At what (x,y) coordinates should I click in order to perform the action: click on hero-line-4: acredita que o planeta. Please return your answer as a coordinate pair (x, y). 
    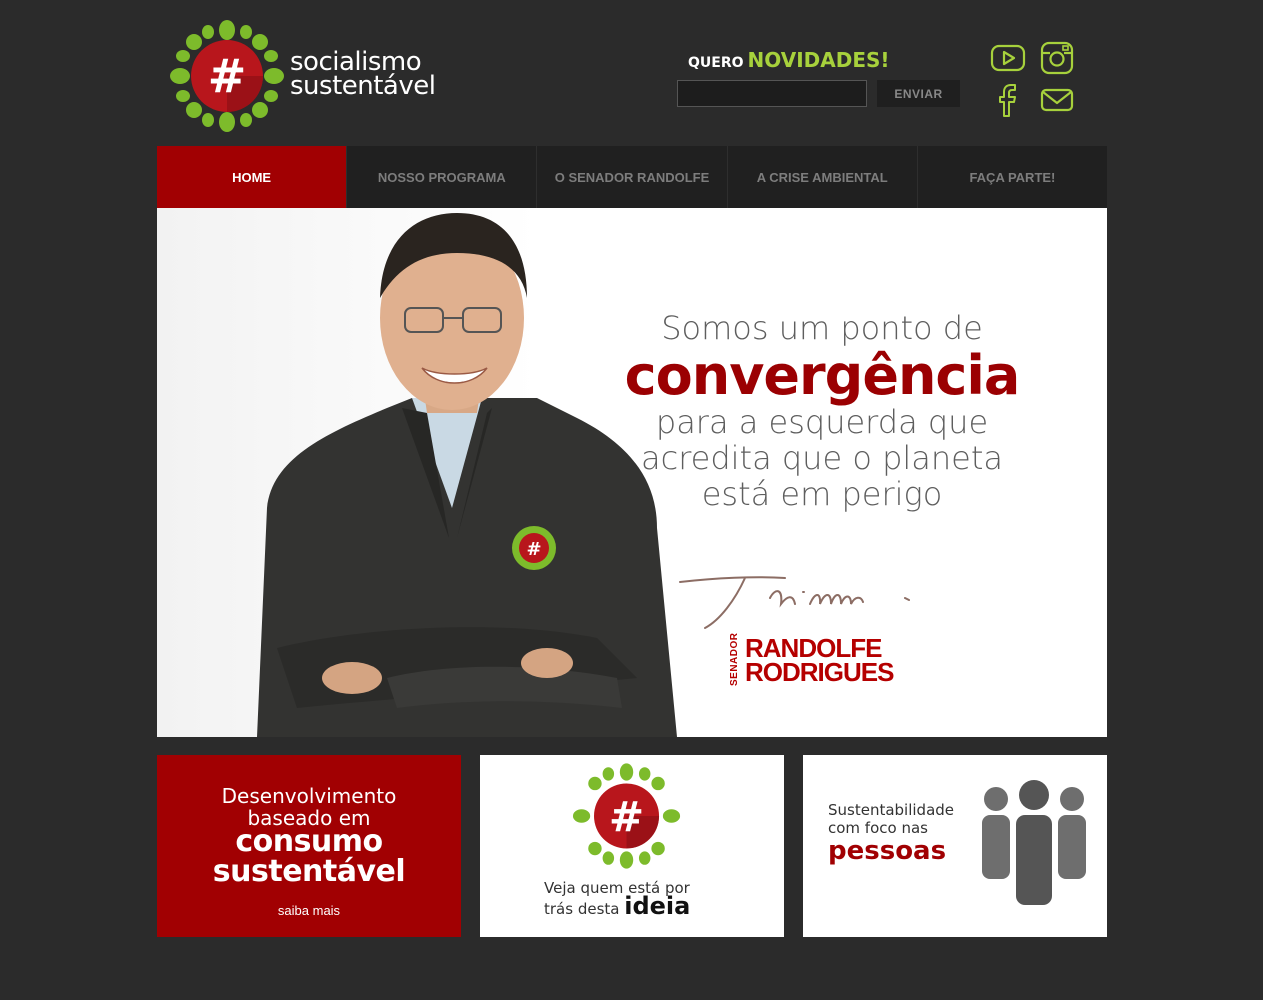
    Looking at the image, I should click on (821, 458).